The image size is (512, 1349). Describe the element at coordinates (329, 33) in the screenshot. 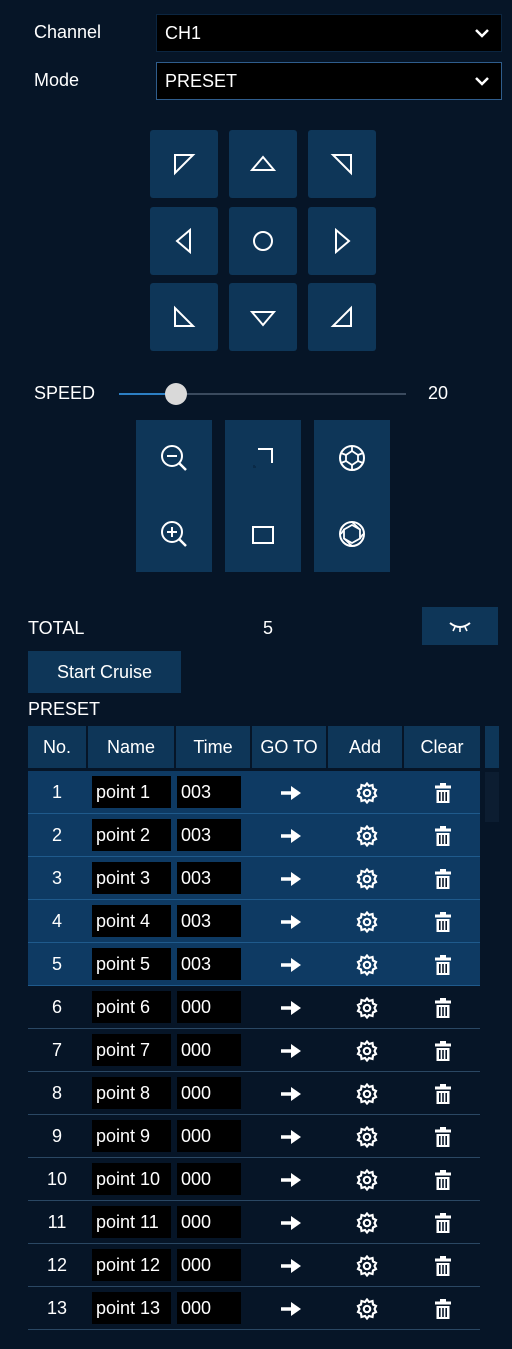

I see `channel-select: CH1` at that location.